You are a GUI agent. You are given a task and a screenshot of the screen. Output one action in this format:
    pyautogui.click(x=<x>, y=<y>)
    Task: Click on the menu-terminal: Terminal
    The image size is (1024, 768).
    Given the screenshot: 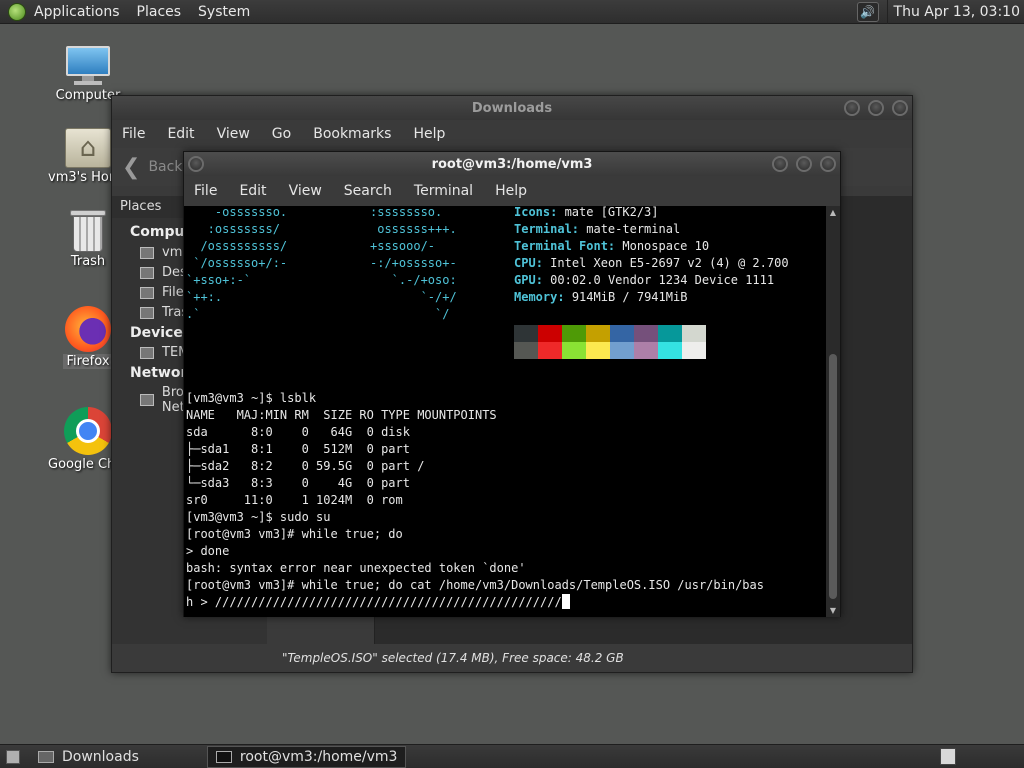 What is the action you would take?
    pyautogui.click(x=443, y=191)
    